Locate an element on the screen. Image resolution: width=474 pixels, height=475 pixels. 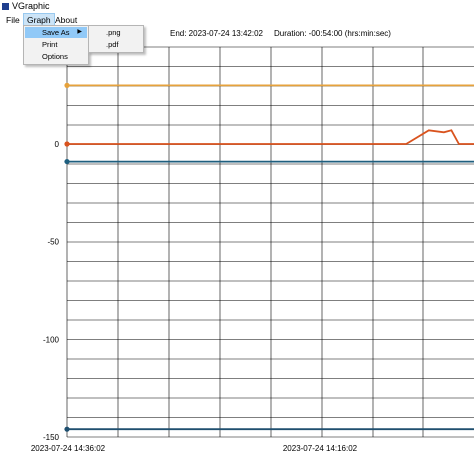
save-as-label: Save As is located at coordinates (56, 32).